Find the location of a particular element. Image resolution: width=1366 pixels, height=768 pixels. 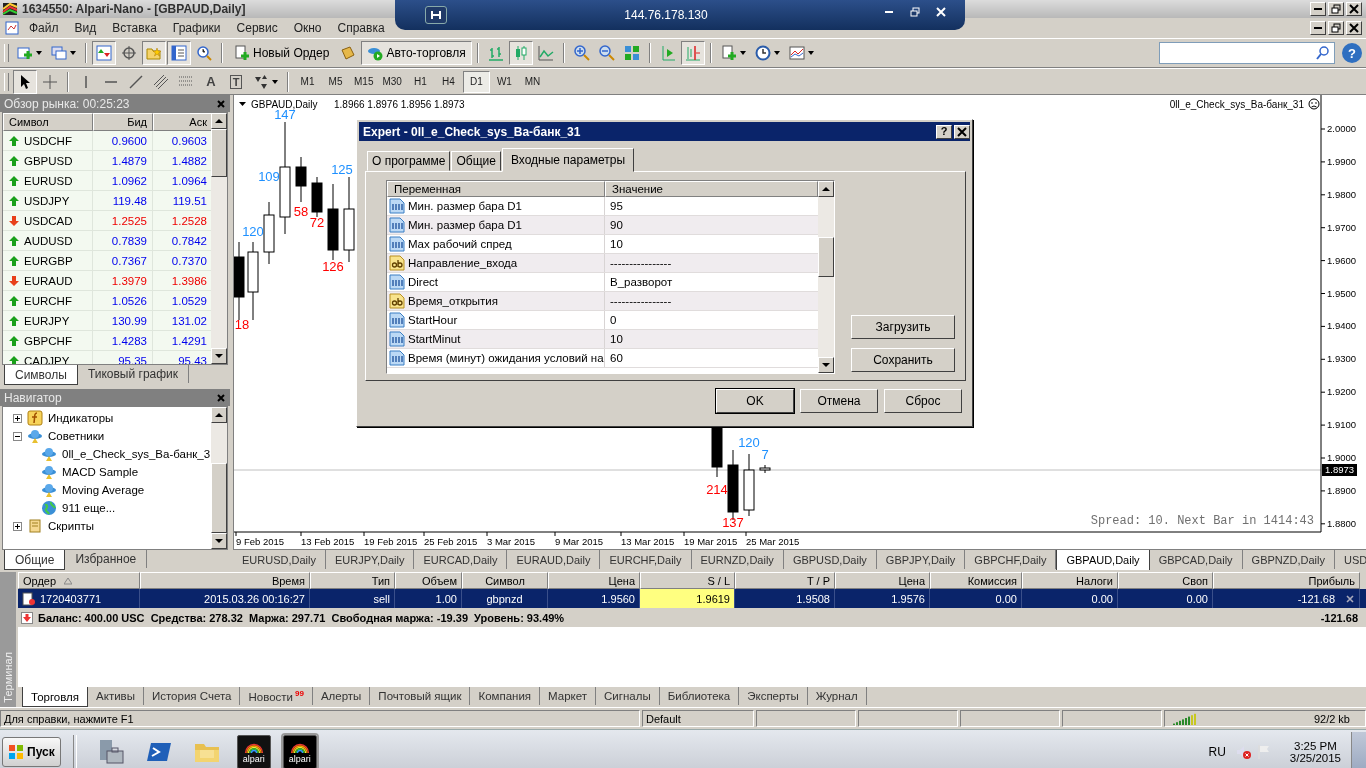

timeframe-button: MN is located at coordinates (532, 81).